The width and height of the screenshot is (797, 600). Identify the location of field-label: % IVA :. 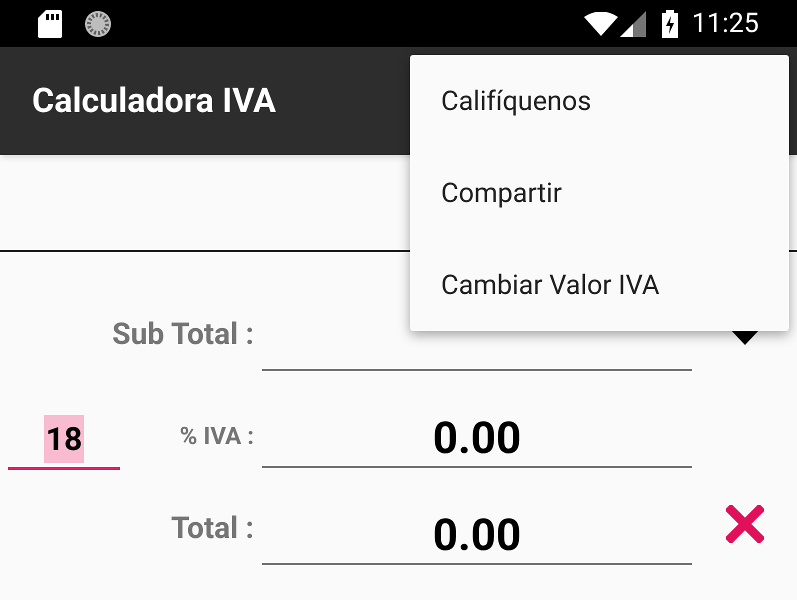
(217, 436).